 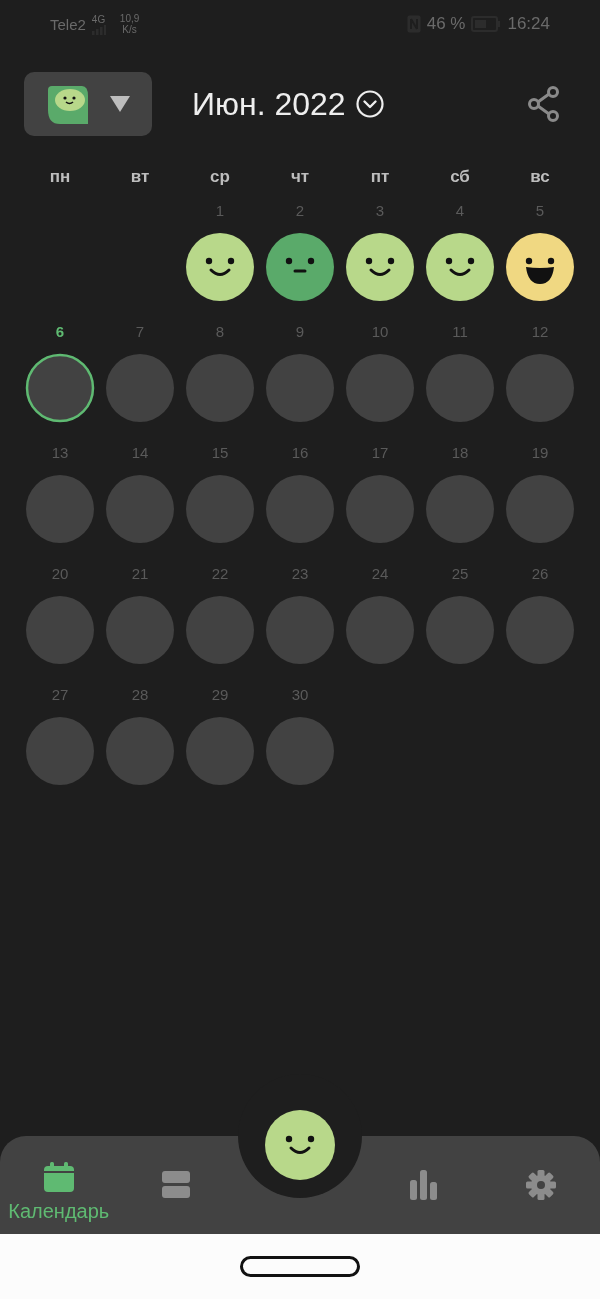 I want to click on share-icon, so click(x=544, y=104).